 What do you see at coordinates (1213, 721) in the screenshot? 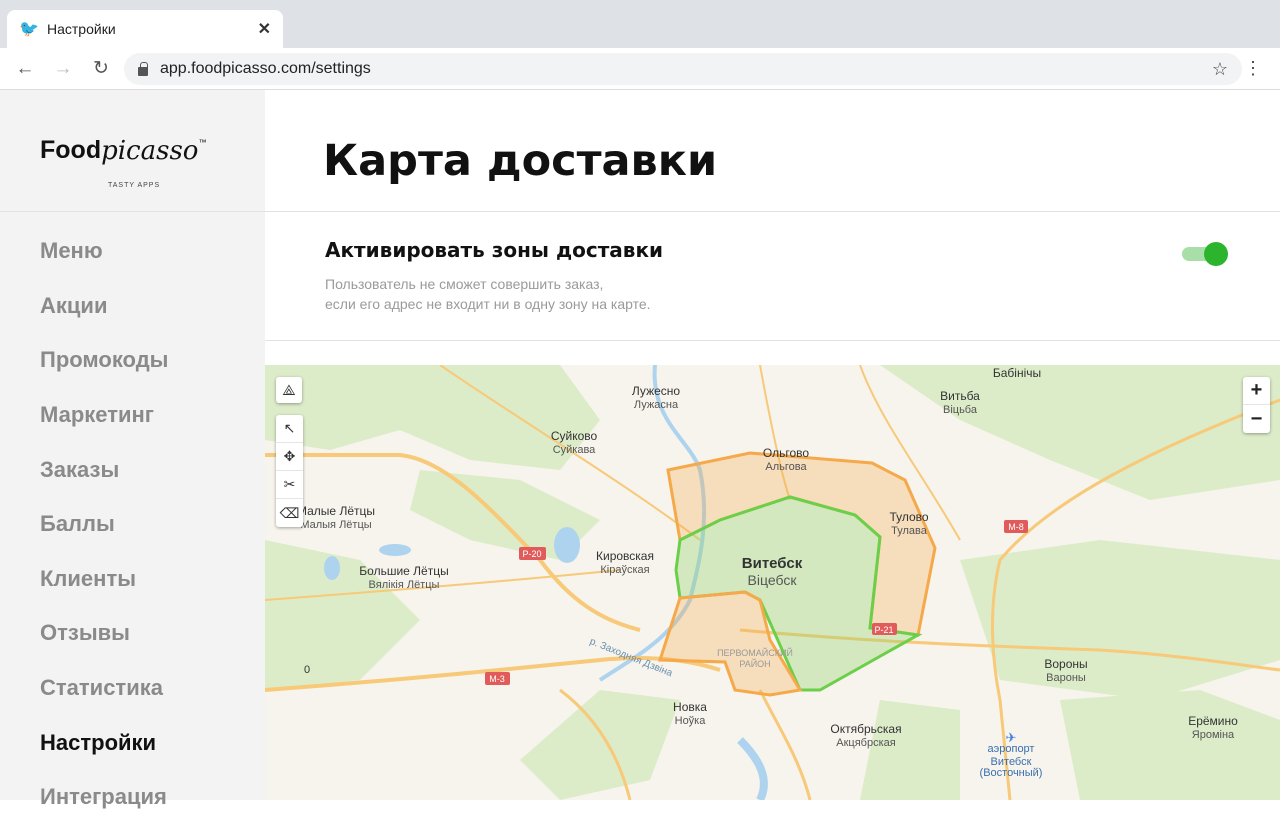
I see `place-label: Ерёмино` at bounding box center [1213, 721].